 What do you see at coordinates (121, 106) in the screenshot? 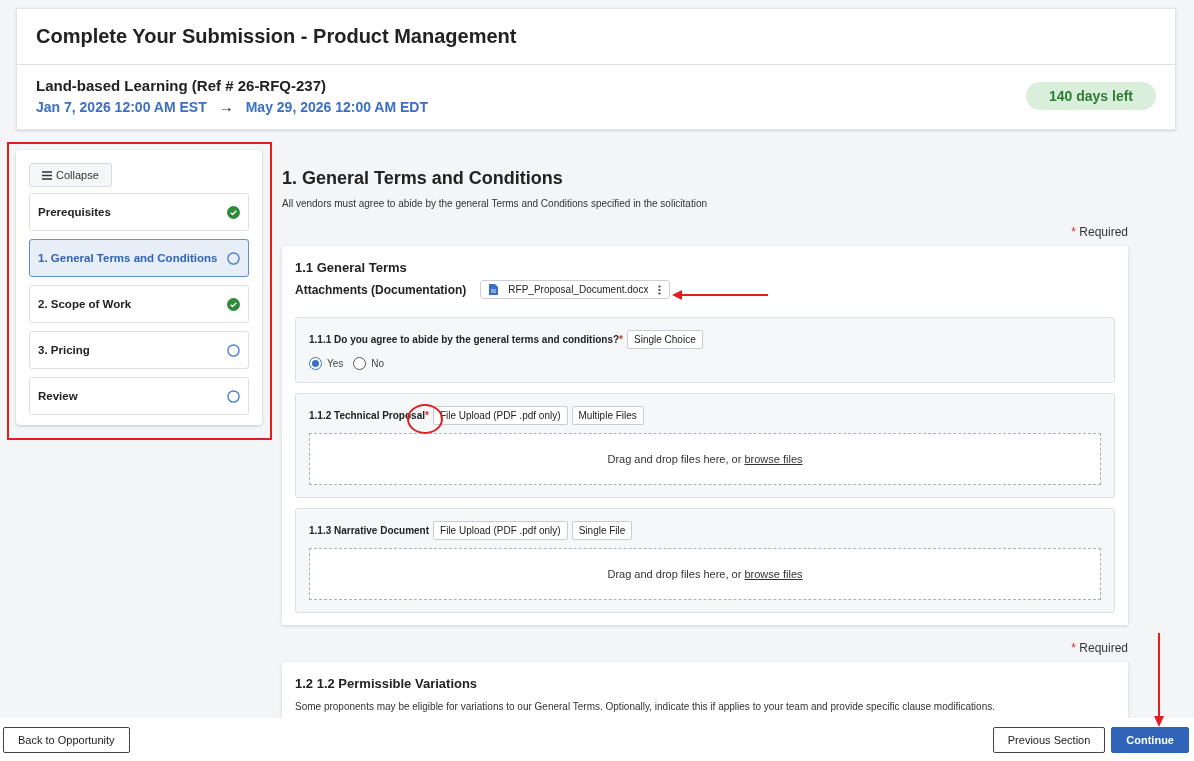
I see `start-date: Jan 7, 2026 12:00 AM EST` at bounding box center [121, 106].